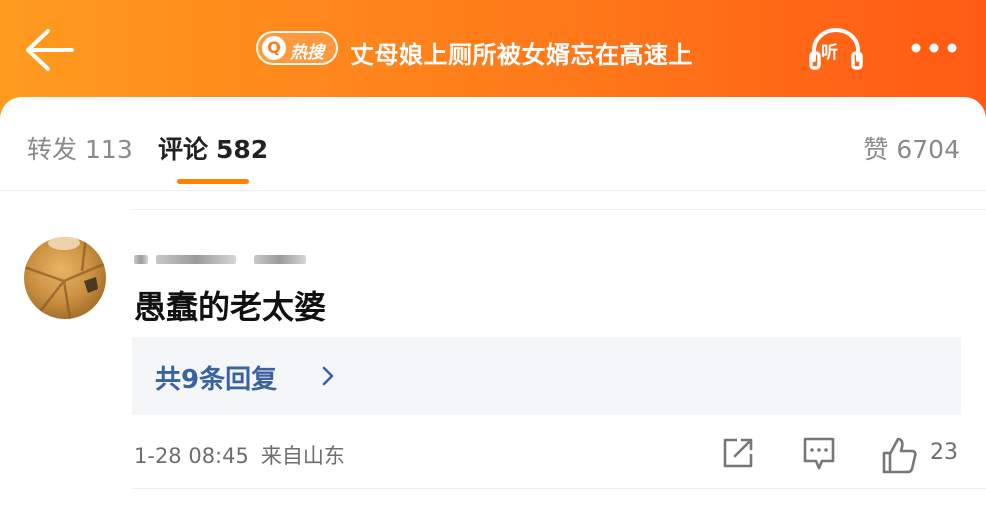 The height and width of the screenshot is (506, 986). What do you see at coordinates (213, 148) in the screenshot?
I see `tab-comment: 评论 582` at bounding box center [213, 148].